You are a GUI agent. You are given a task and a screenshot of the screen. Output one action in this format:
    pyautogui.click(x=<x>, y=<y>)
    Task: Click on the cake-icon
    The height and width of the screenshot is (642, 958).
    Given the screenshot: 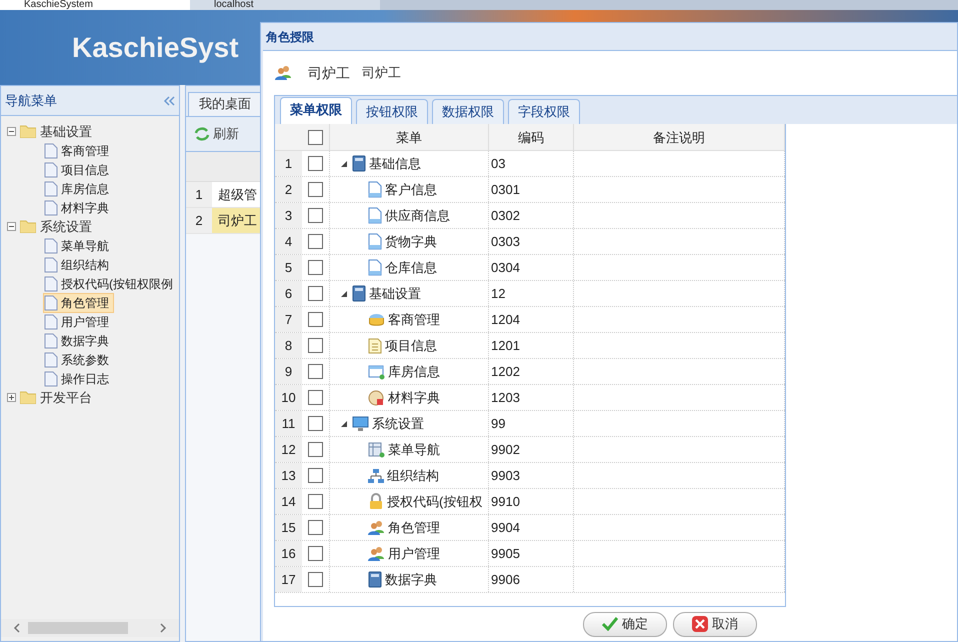 What is the action you would take?
    pyautogui.click(x=376, y=320)
    